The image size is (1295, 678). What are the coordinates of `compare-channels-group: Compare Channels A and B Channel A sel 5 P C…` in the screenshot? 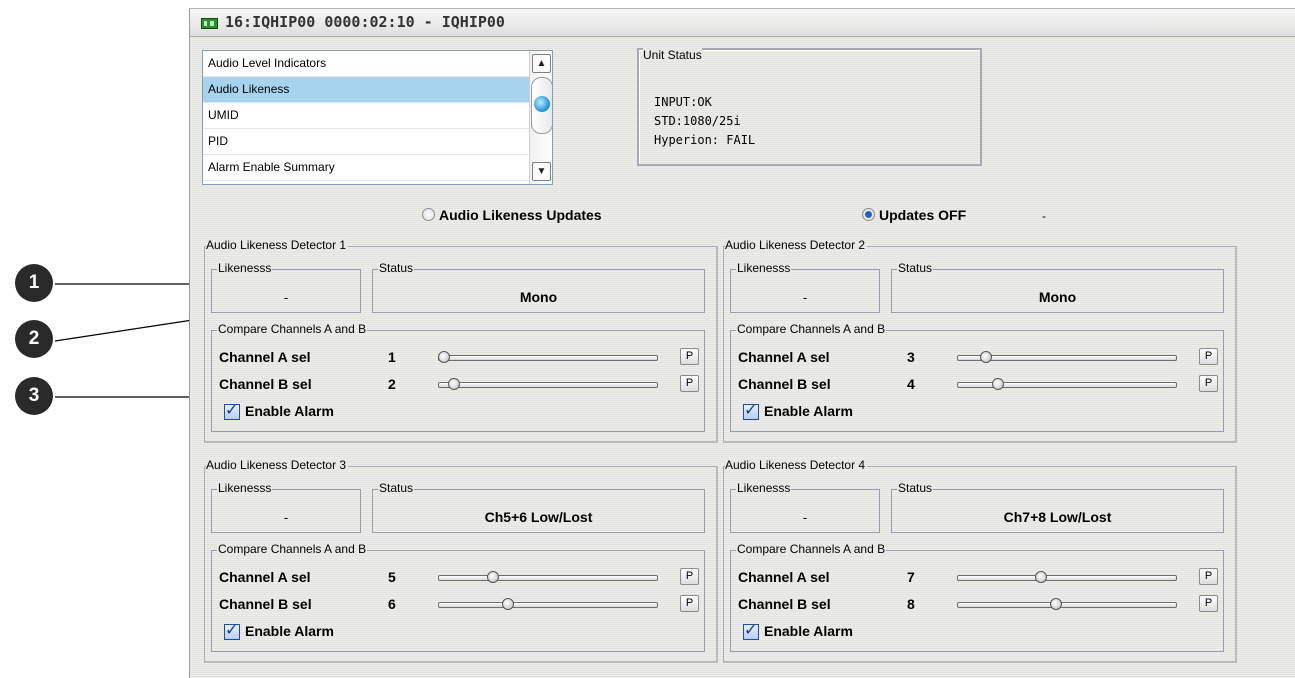 It's located at (458, 597).